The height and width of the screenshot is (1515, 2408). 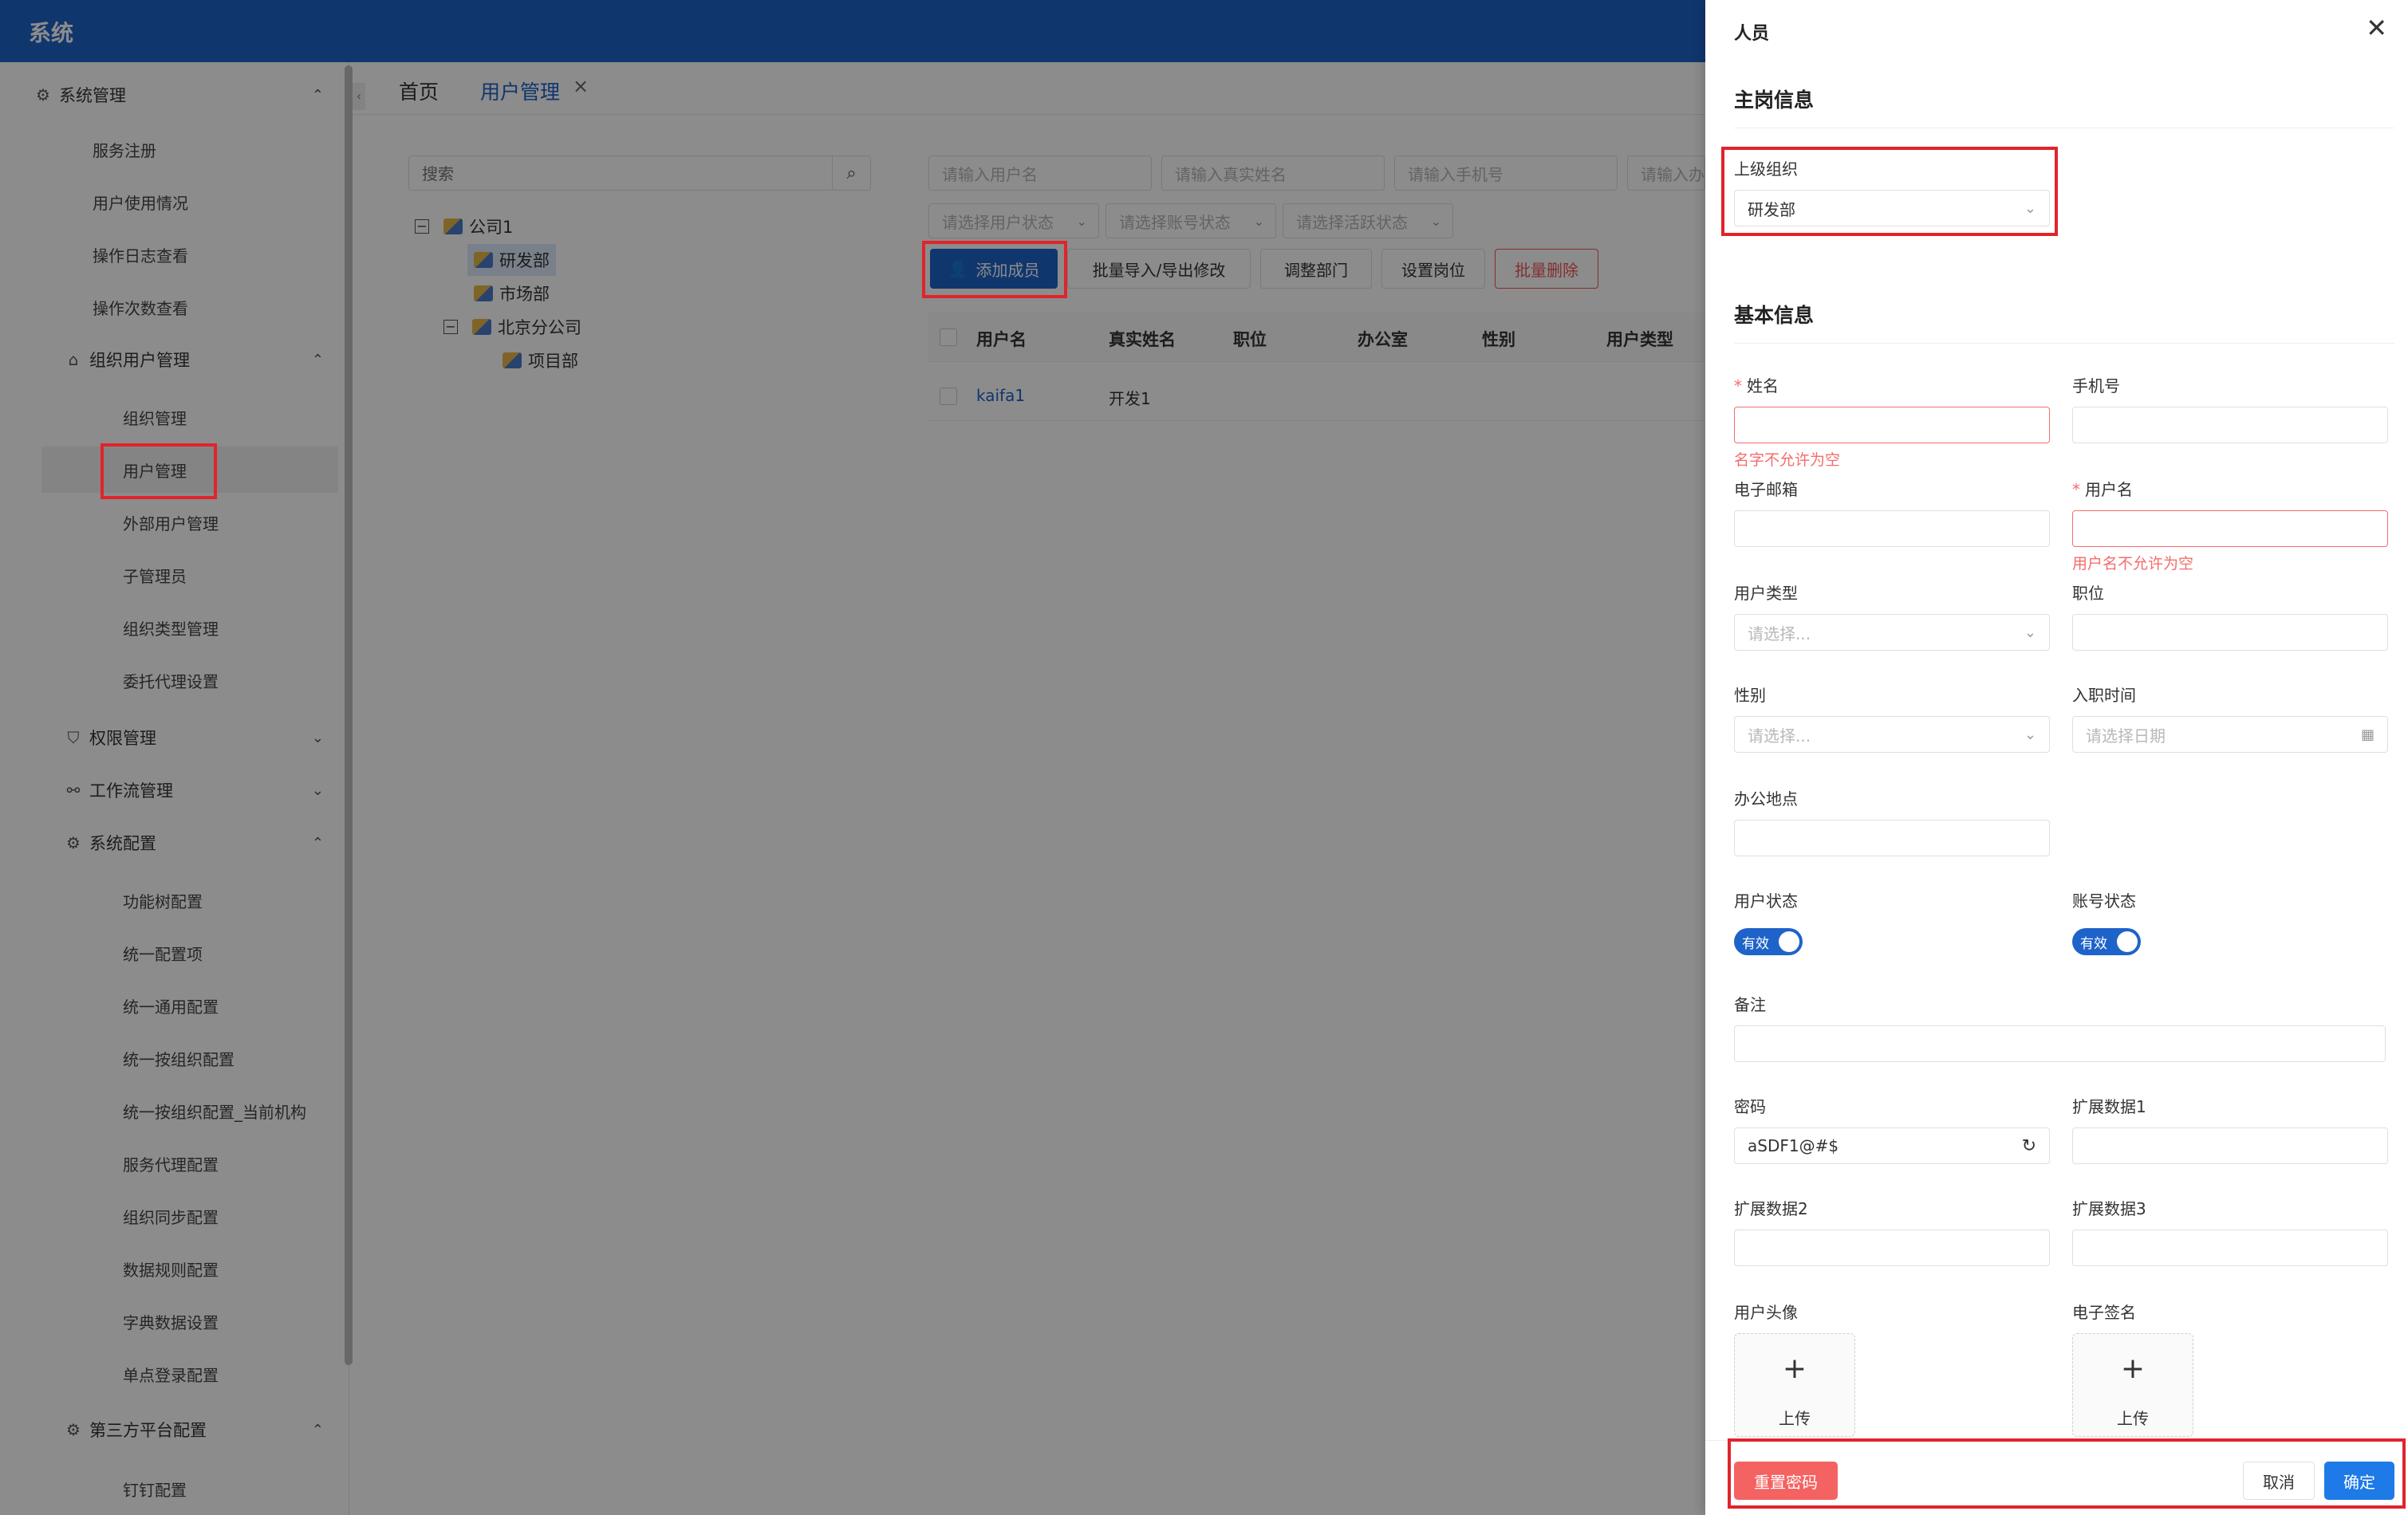 I want to click on refresh-icon: ↻, so click(x=2029, y=1146).